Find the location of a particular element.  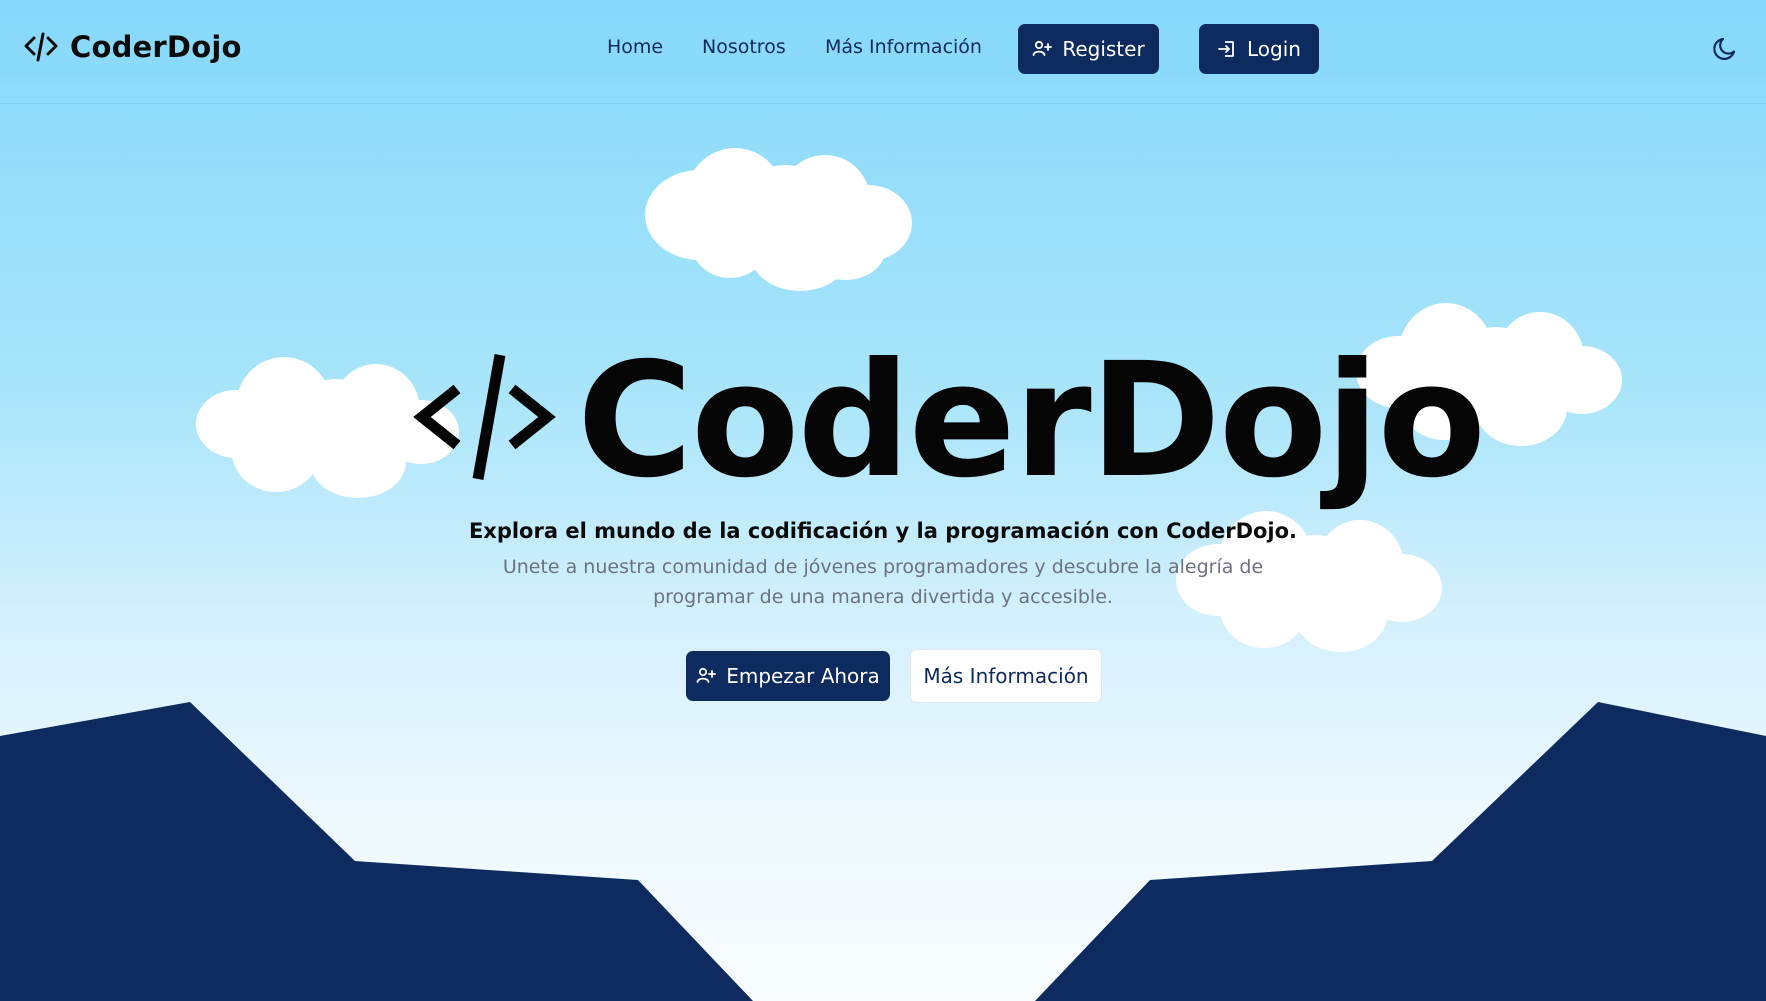

cloud-top is located at coordinates (778, 219).